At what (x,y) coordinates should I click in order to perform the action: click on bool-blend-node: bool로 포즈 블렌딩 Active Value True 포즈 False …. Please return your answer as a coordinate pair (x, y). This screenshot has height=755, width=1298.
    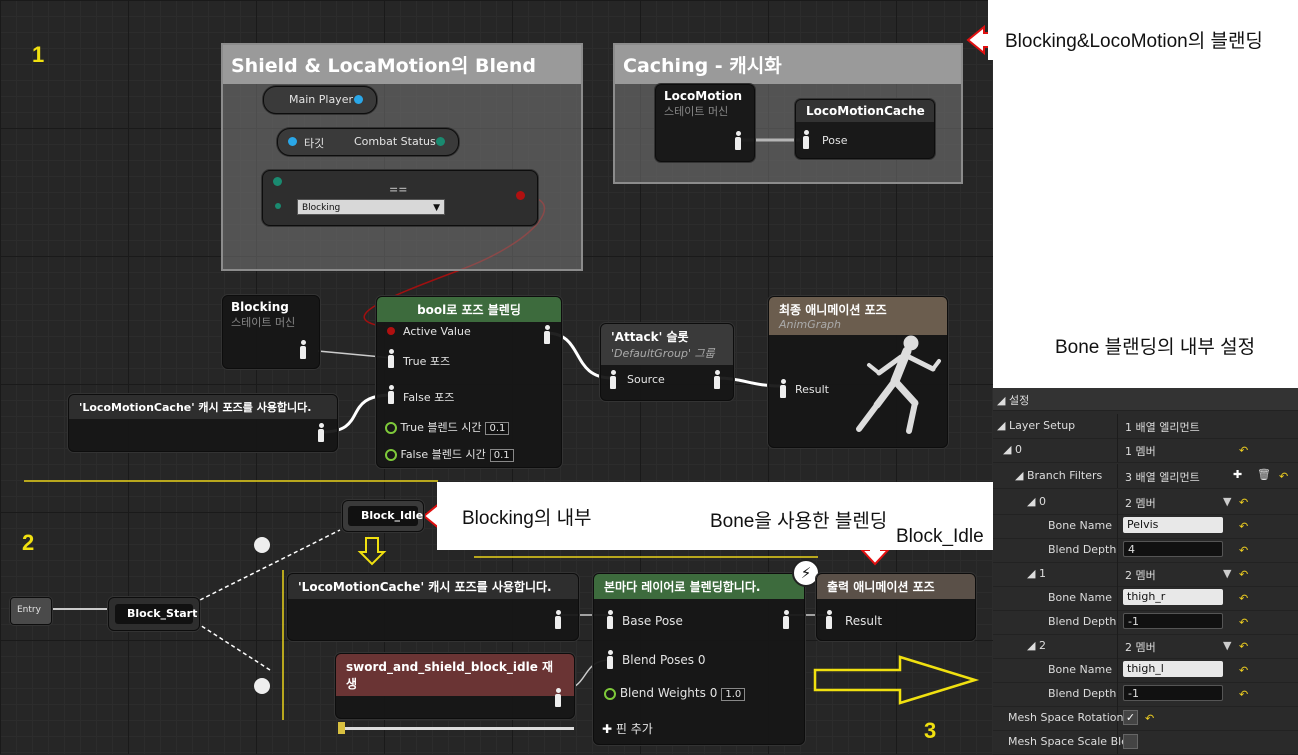
    Looking at the image, I should click on (469, 382).